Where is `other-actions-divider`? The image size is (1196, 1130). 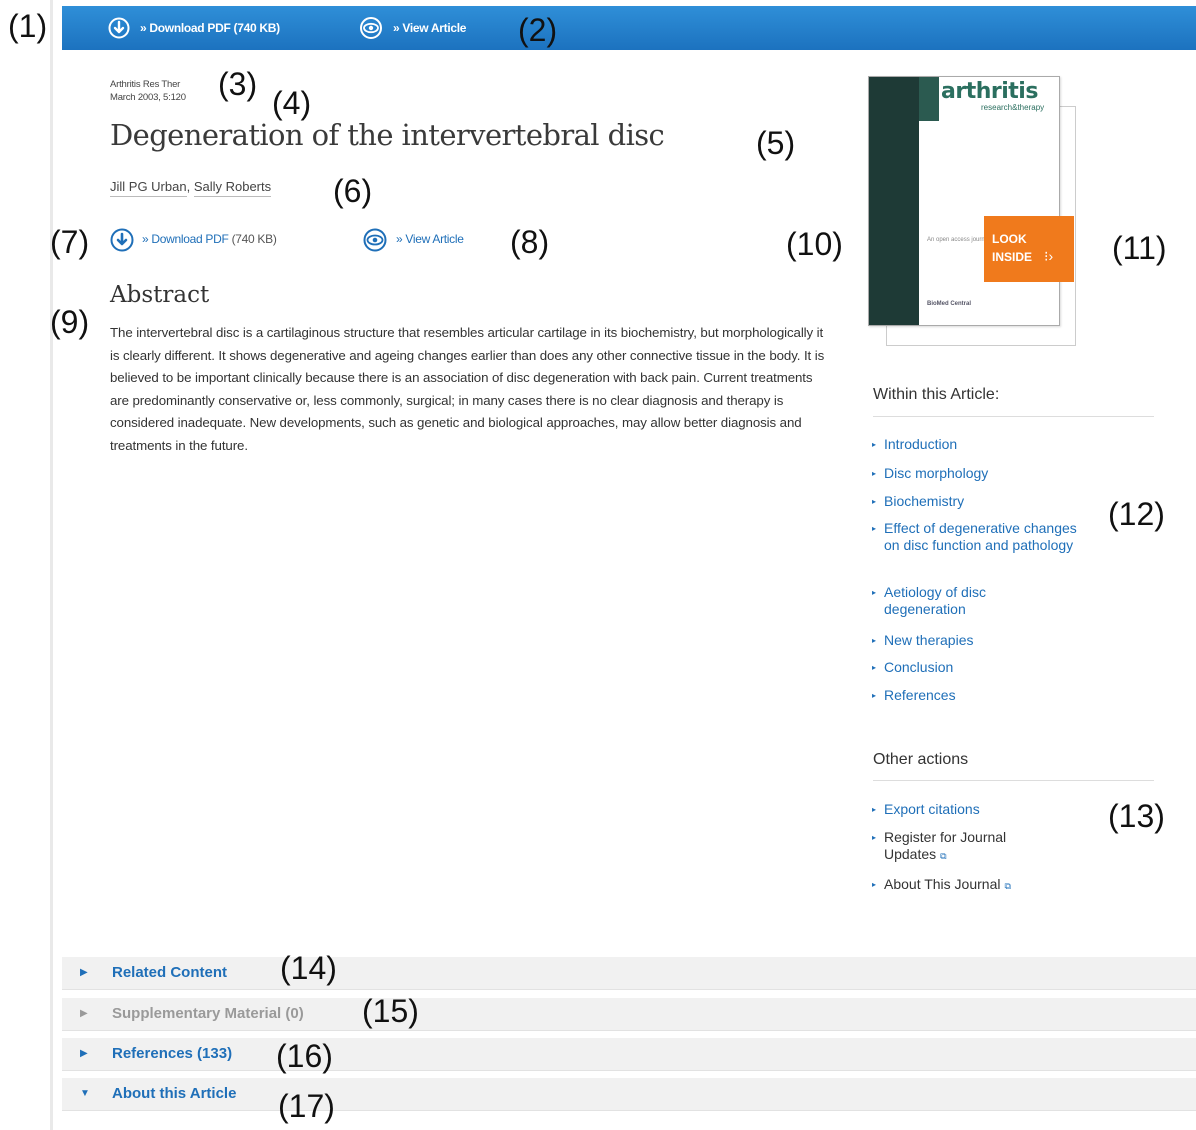
other-actions-divider is located at coordinates (1013, 780).